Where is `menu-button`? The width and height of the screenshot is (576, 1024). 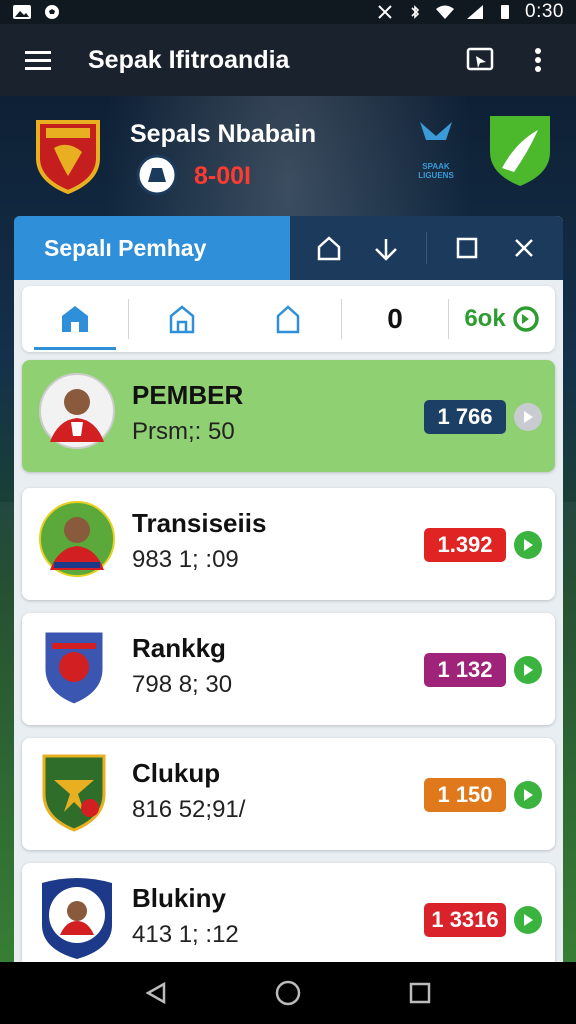
menu-button is located at coordinates (38, 60).